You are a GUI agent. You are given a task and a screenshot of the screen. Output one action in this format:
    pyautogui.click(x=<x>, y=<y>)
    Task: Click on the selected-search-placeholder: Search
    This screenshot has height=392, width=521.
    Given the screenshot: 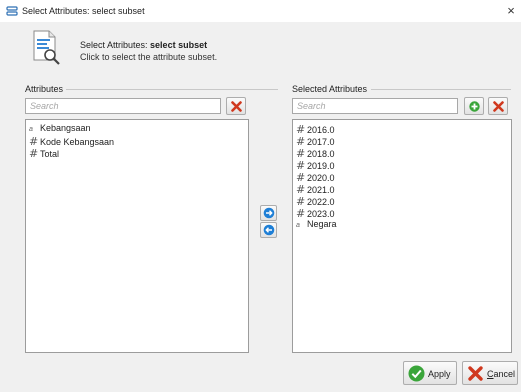 What is the action you would take?
    pyautogui.click(x=311, y=106)
    